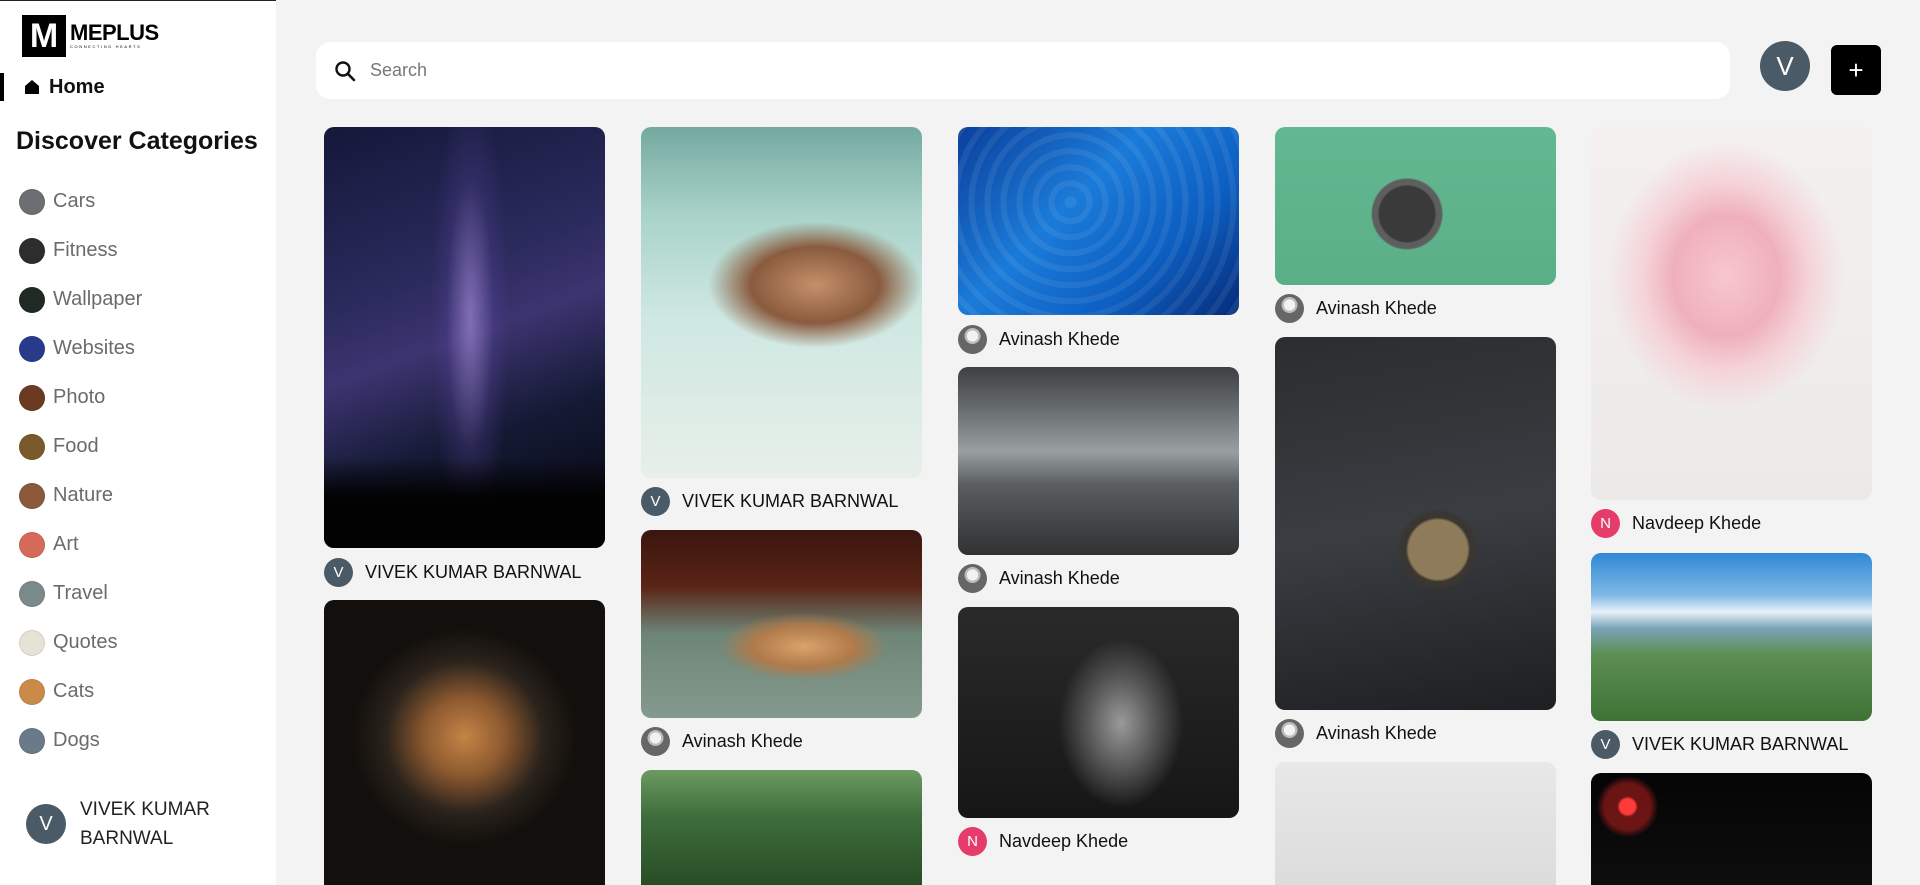 Image resolution: width=1920 pixels, height=885 pixels. I want to click on category-label: Travel, so click(80, 593).